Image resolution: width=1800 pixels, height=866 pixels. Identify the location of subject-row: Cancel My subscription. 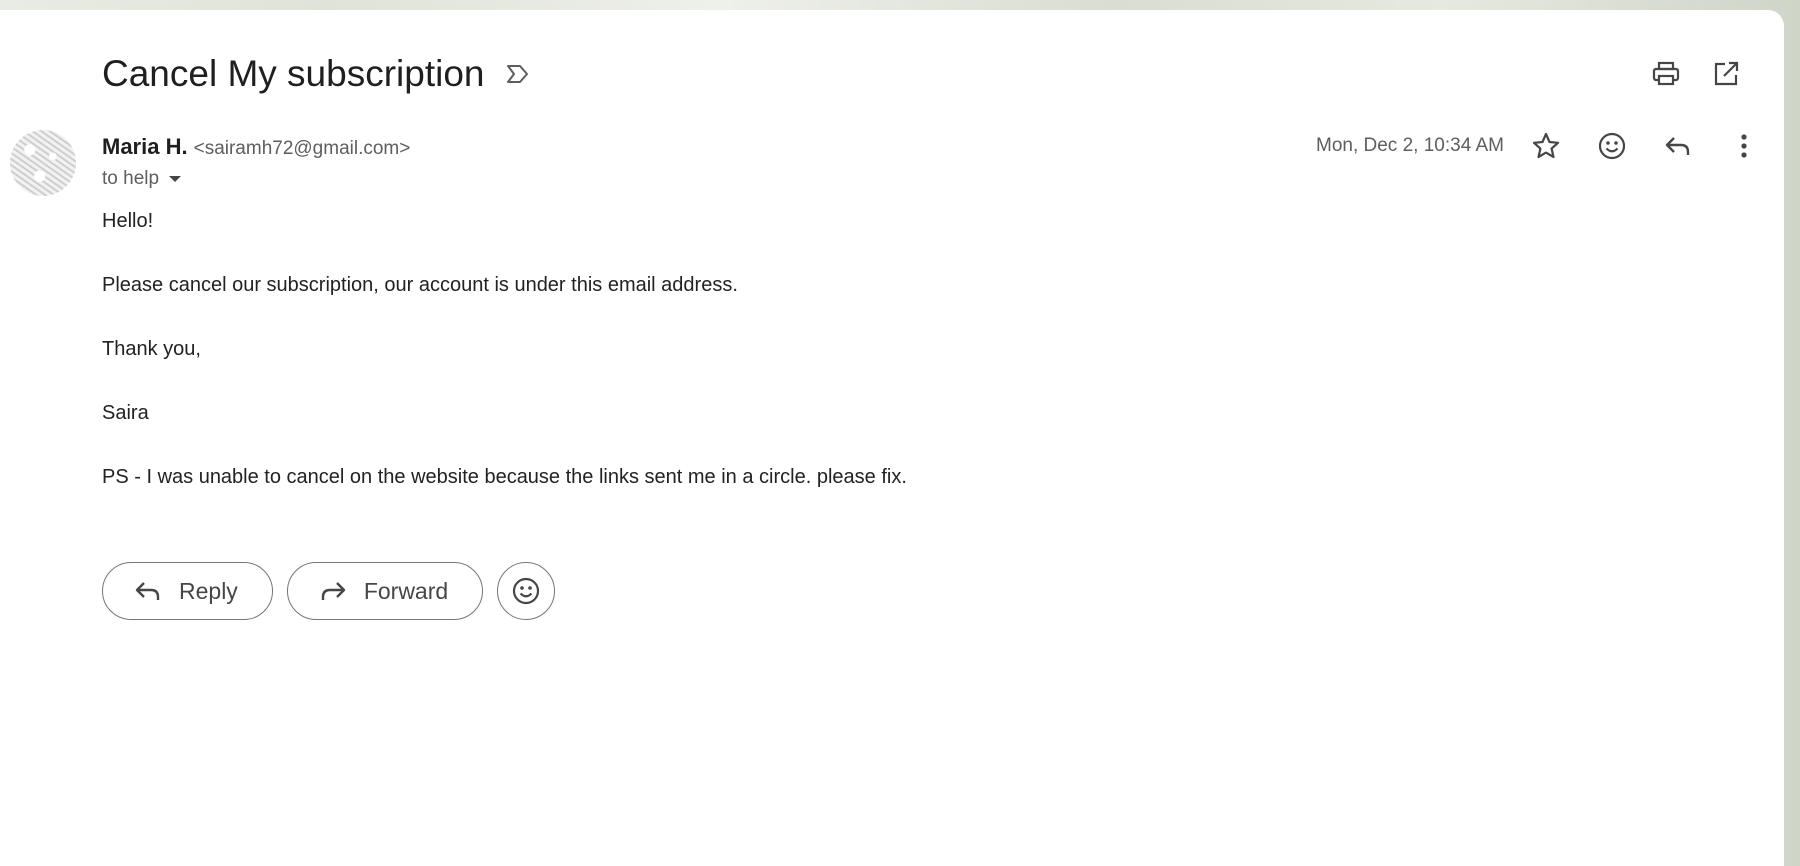
(317, 74).